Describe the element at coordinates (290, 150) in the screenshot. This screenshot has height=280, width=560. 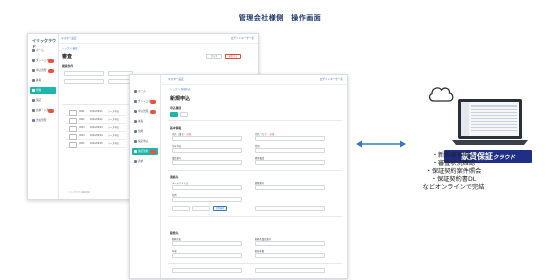
I see `gender-select` at that location.